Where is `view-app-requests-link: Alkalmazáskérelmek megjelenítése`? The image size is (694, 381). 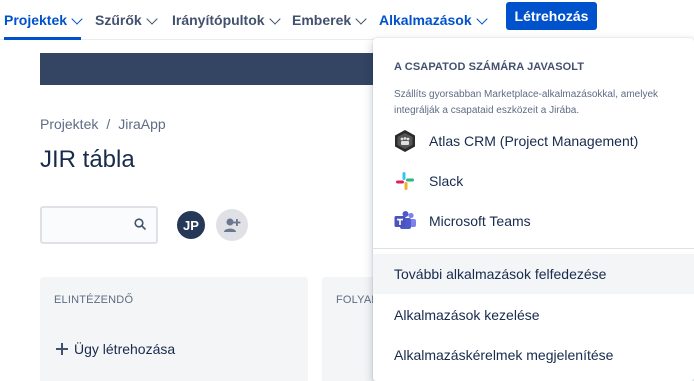 view-app-requests-link: Alkalmazáskérelmek megjelenítése is located at coordinates (533, 355).